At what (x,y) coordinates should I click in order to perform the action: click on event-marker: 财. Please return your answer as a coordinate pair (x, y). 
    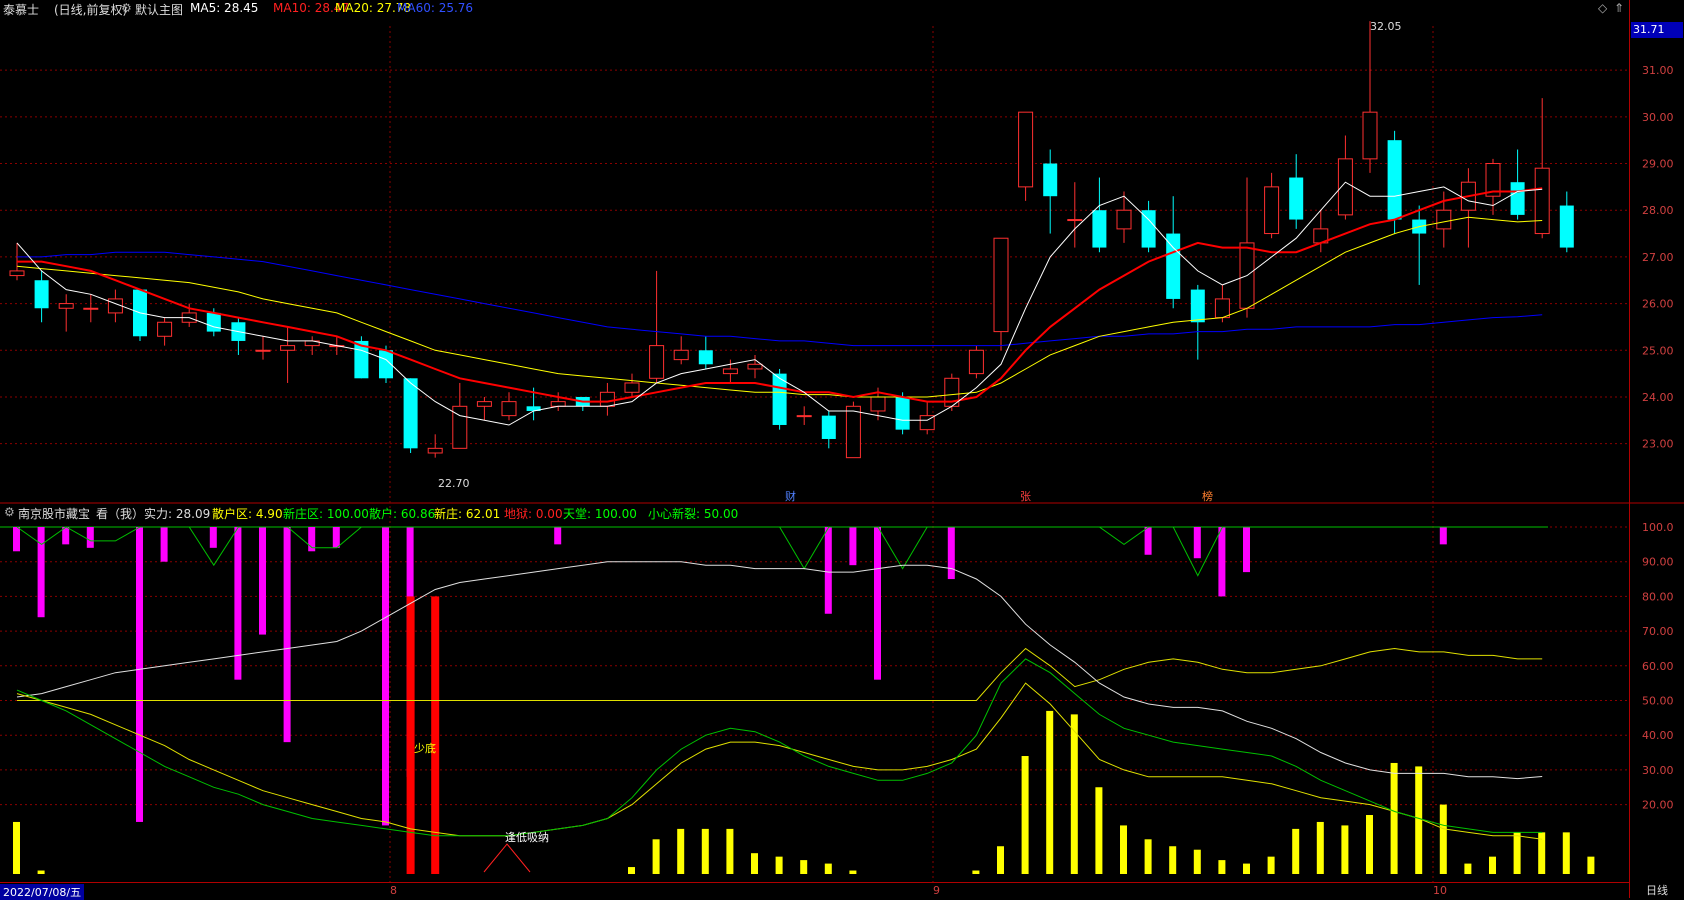
    Looking at the image, I should click on (790, 496).